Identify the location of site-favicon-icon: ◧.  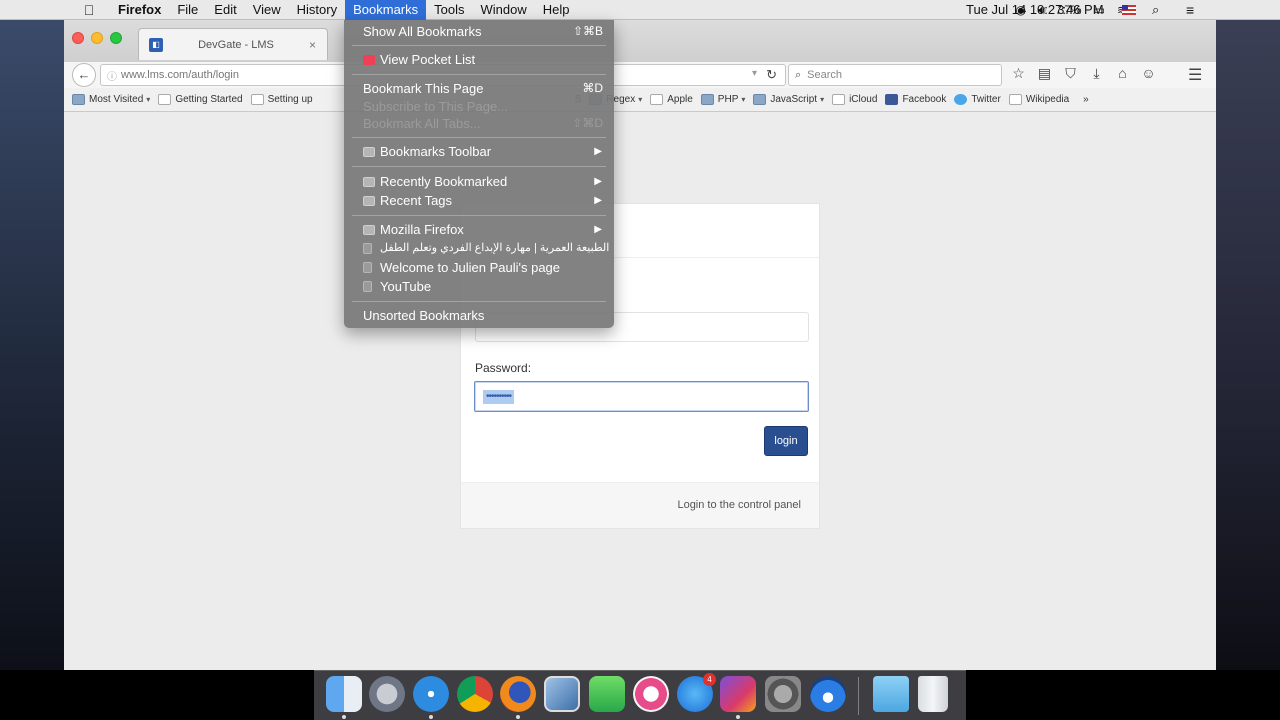
(156, 44).